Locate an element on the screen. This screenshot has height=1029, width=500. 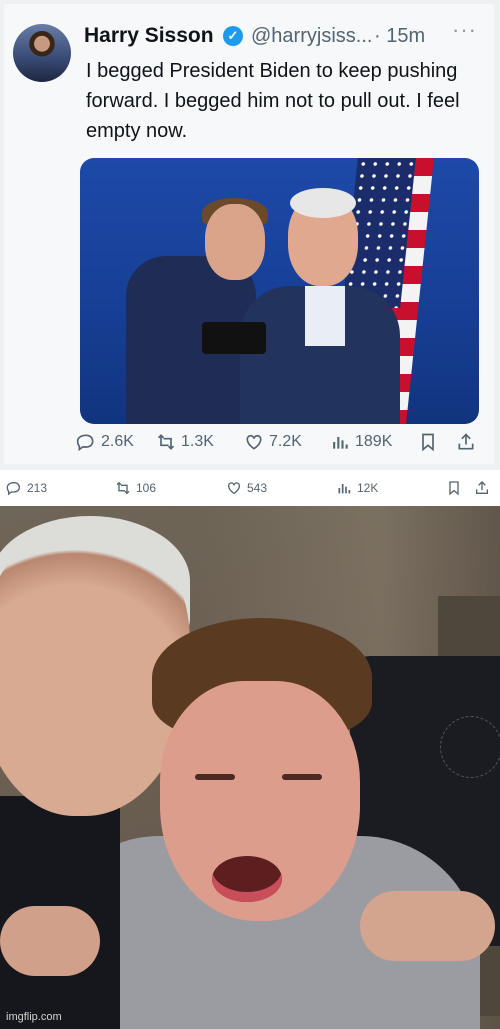
person-right-shirt is located at coordinates (325, 316).